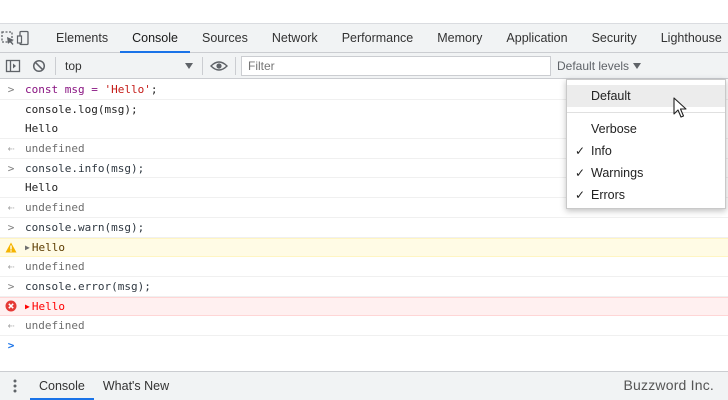  What do you see at coordinates (8, 38) in the screenshot?
I see `inspect-element-icon` at bounding box center [8, 38].